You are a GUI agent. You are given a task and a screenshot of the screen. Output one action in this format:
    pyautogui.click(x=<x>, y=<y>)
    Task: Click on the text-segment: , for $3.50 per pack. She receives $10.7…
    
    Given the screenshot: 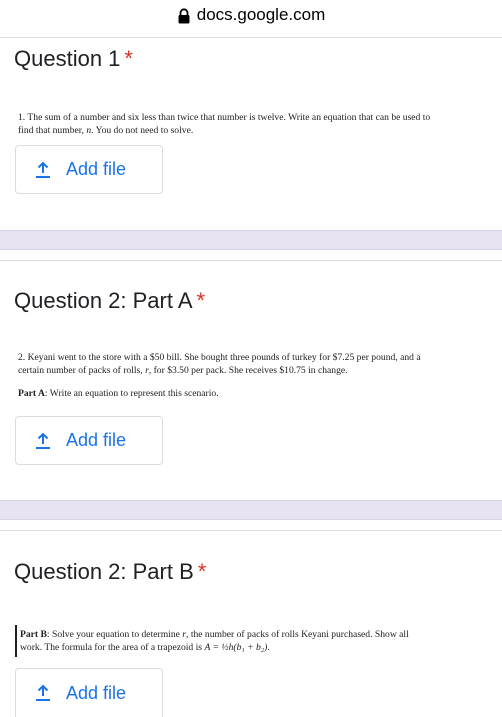 What is the action you would take?
    pyautogui.click(x=248, y=370)
    